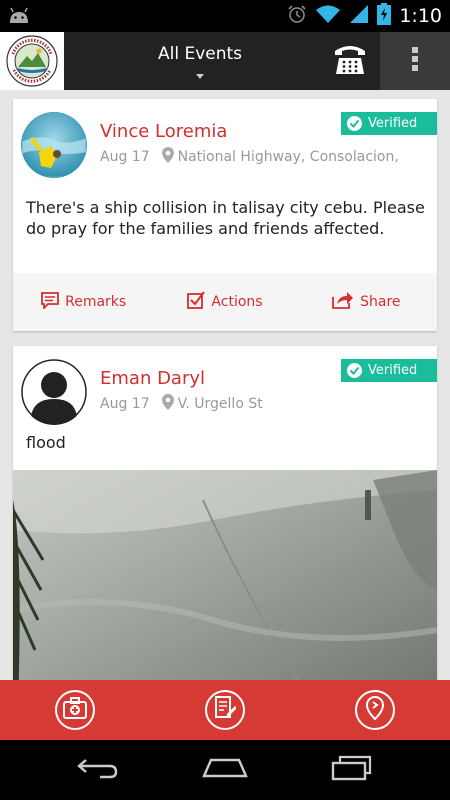 The height and width of the screenshot is (800, 450). I want to click on recent-apps-icon, so click(352, 770).